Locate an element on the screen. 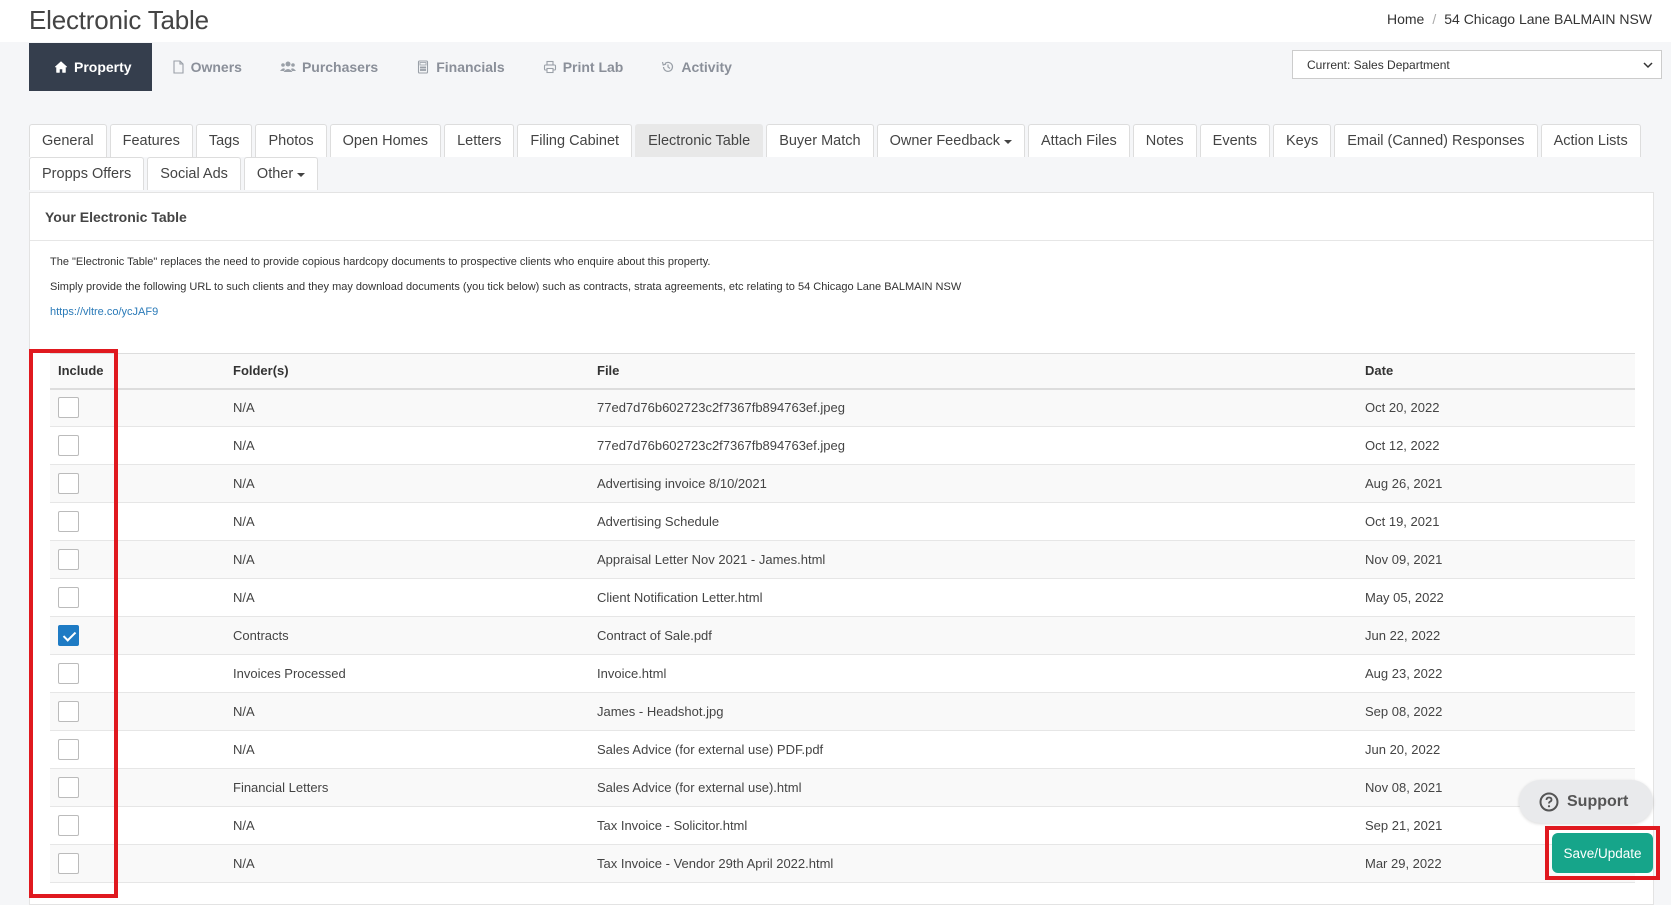 The width and height of the screenshot is (1671, 905). nav-label: Owners is located at coordinates (216, 67).